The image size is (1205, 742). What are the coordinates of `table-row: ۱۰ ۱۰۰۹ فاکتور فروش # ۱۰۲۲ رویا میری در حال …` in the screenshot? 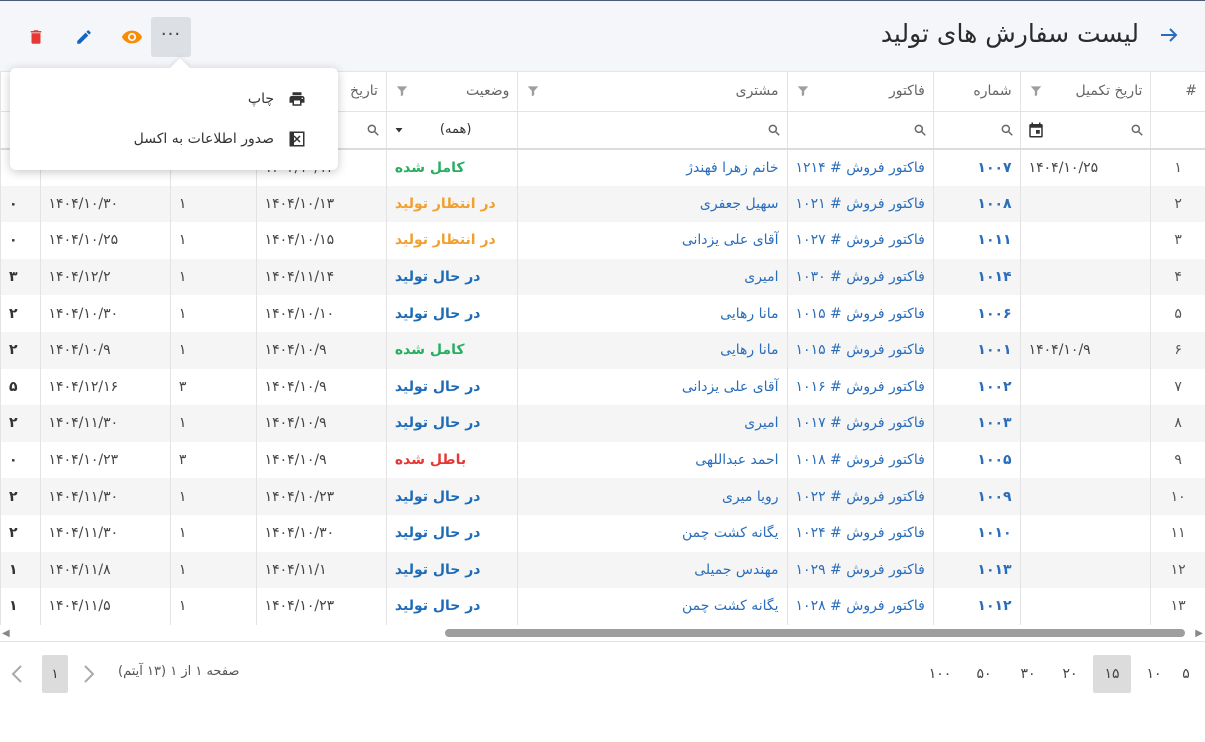 It's located at (602, 496).